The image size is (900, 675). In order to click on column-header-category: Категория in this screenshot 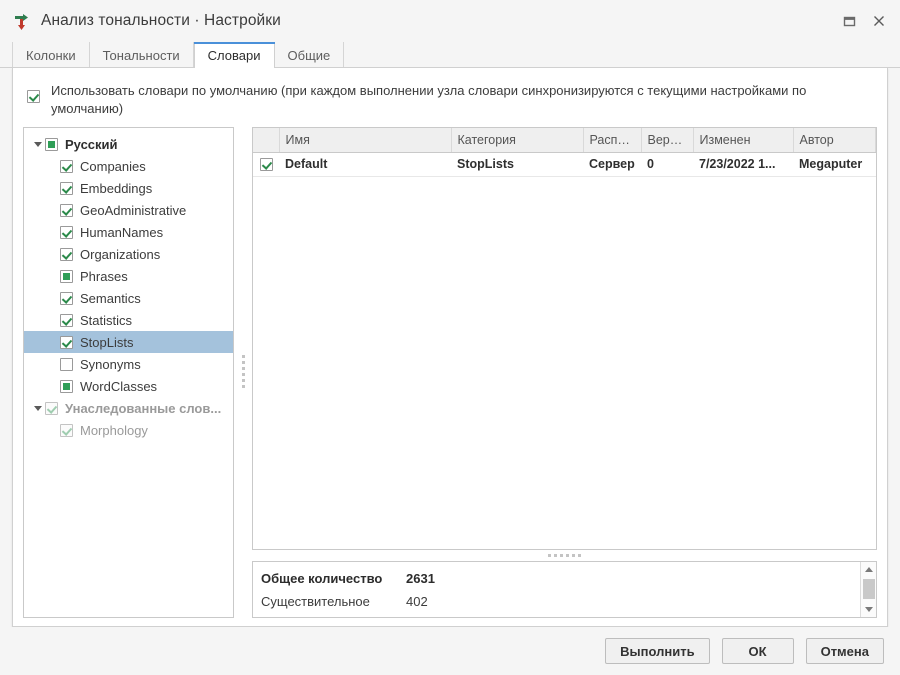, I will do `click(517, 140)`.